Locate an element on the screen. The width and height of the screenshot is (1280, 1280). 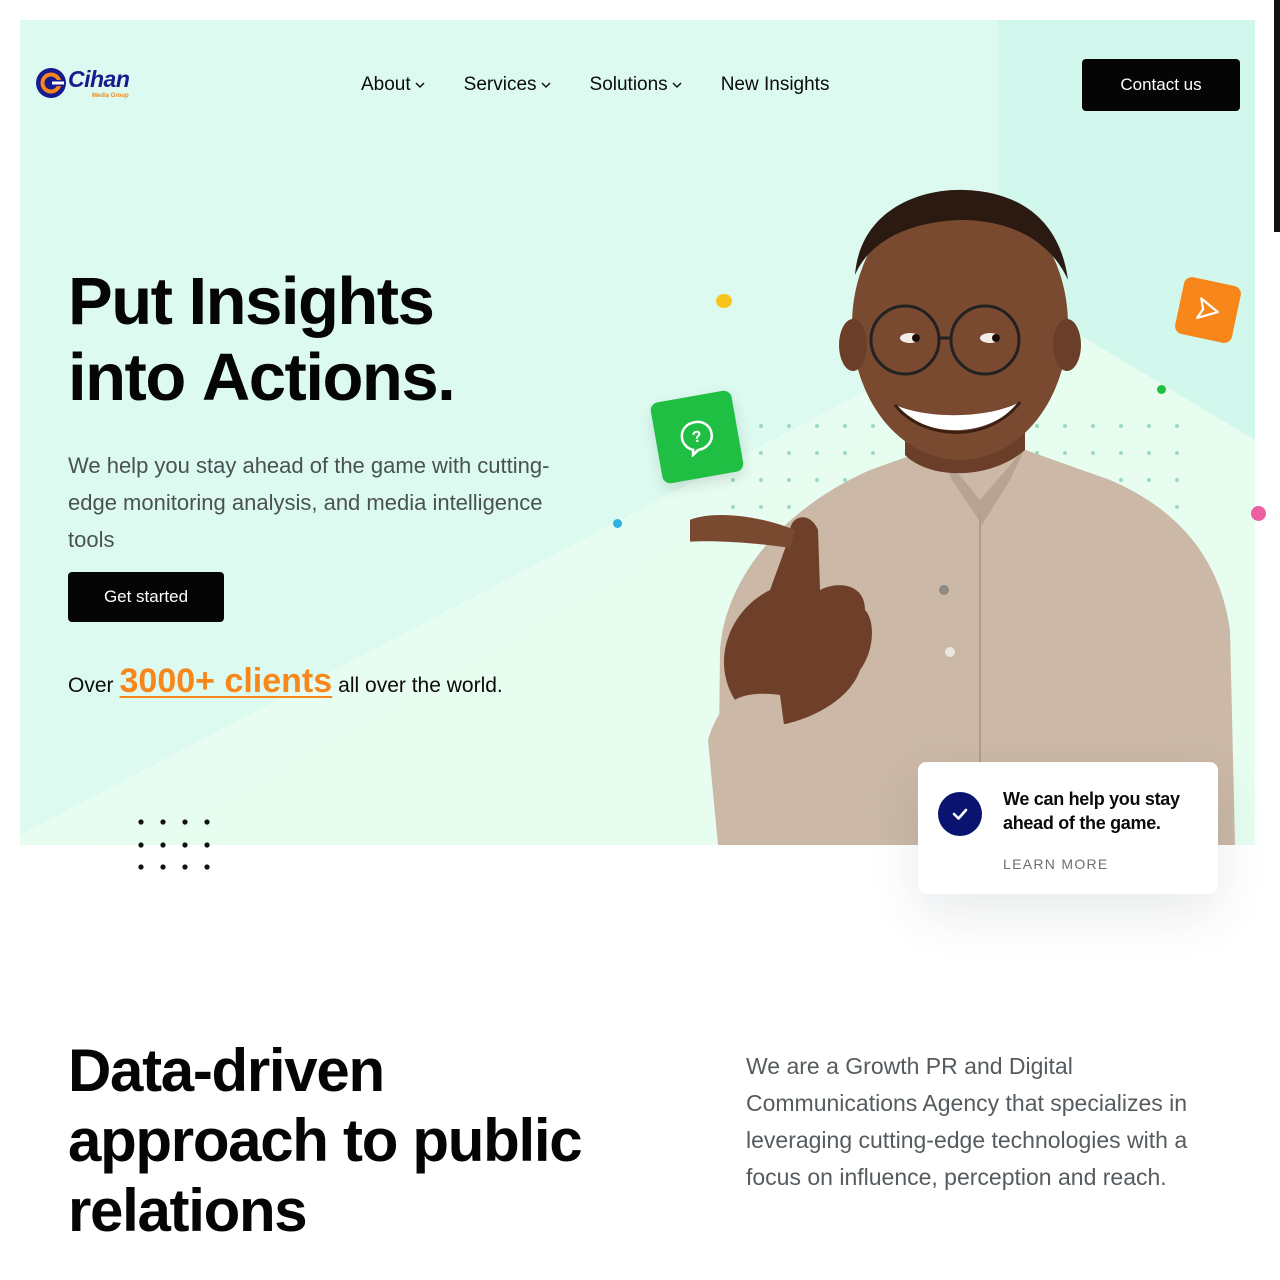
clients-count-link: 3000+ clients is located at coordinates (226, 681).